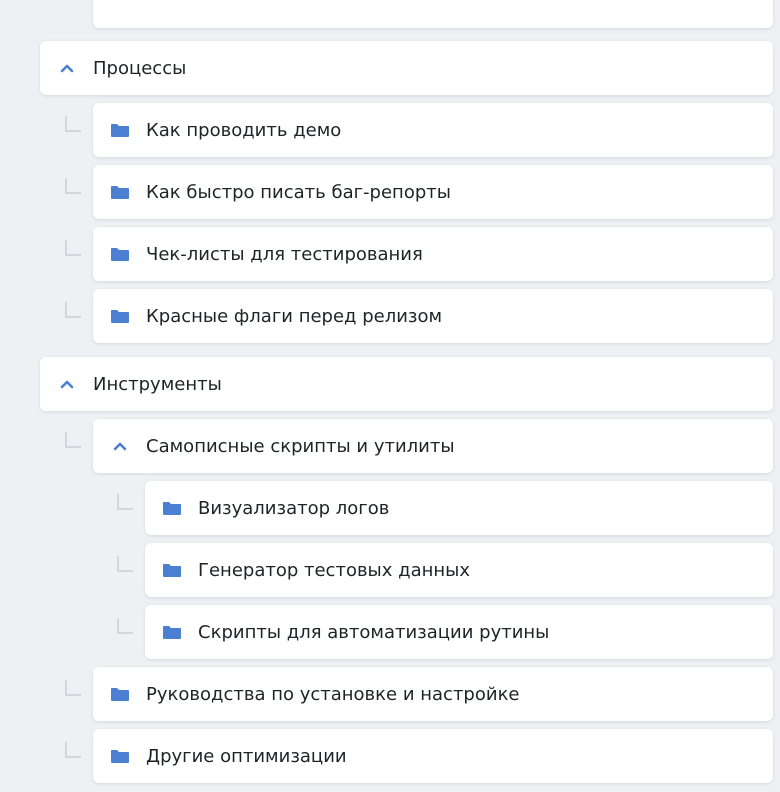 The image size is (780, 792). I want to click on folder-label: Как быстро писать баг-репорты, so click(298, 192).